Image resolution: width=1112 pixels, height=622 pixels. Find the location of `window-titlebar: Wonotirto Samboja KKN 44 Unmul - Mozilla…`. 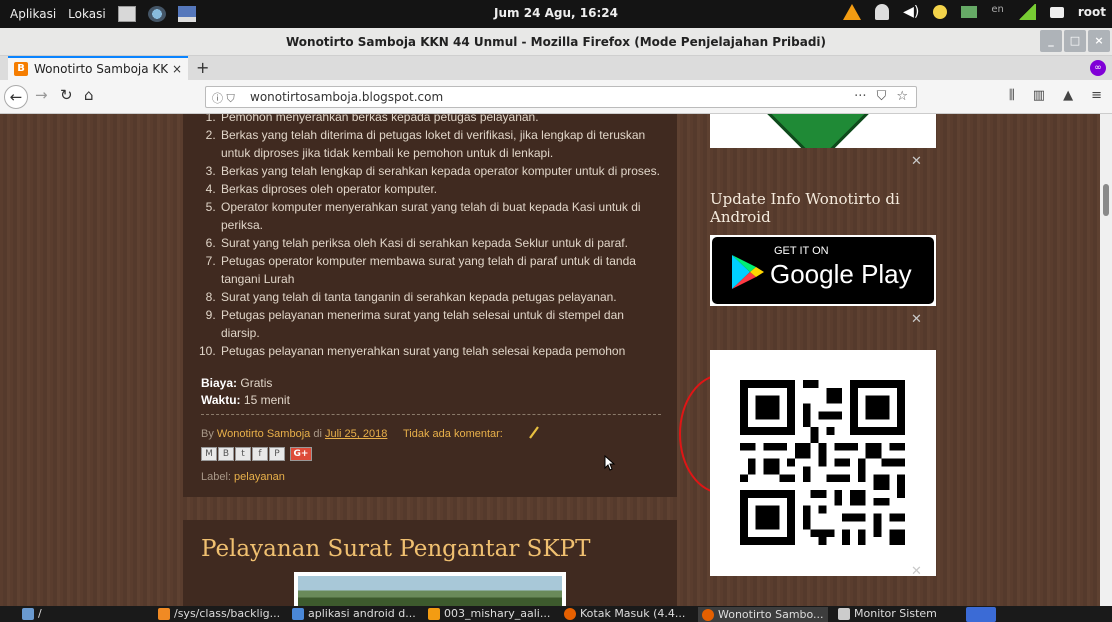

window-titlebar: Wonotirto Samboja KKN 44 Unmul - Mozilla… is located at coordinates (556, 42).